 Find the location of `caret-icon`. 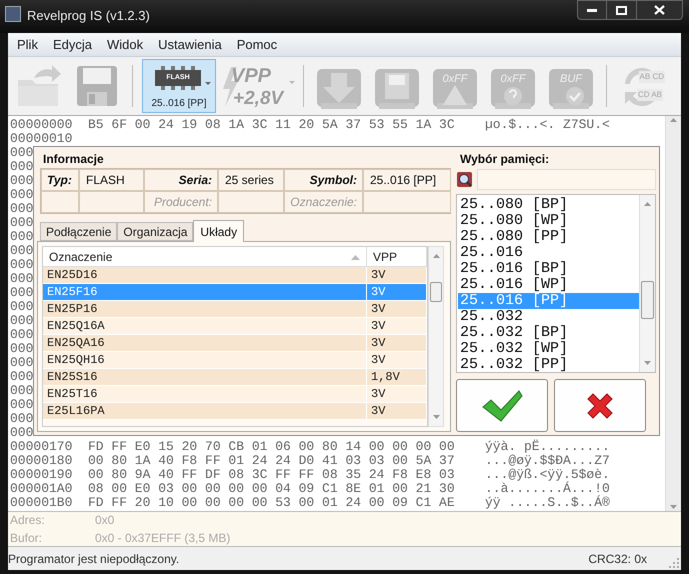

caret-icon is located at coordinates (292, 82).